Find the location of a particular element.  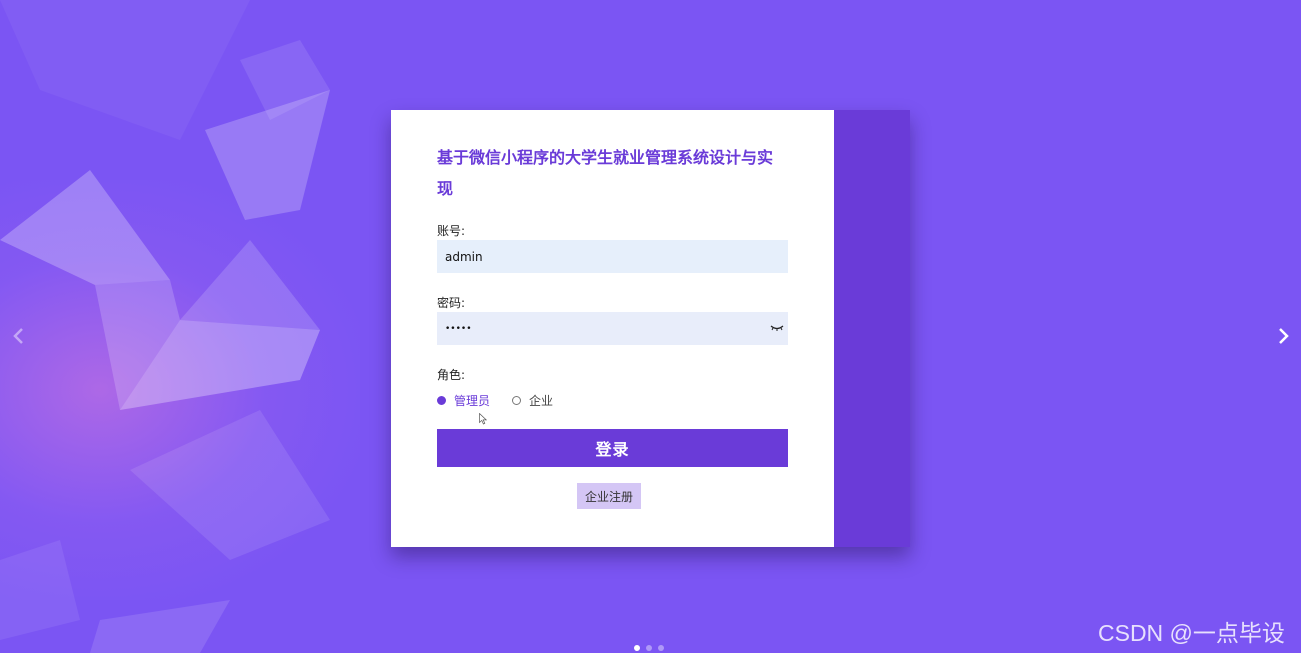

account-input-value: admin is located at coordinates (464, 256).